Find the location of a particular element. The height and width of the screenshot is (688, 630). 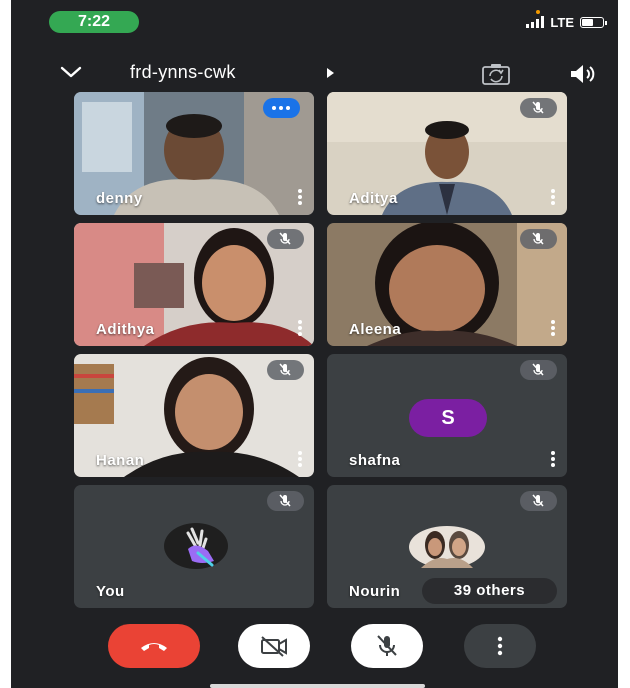

end-call-button is located at coordinates (154, 646).